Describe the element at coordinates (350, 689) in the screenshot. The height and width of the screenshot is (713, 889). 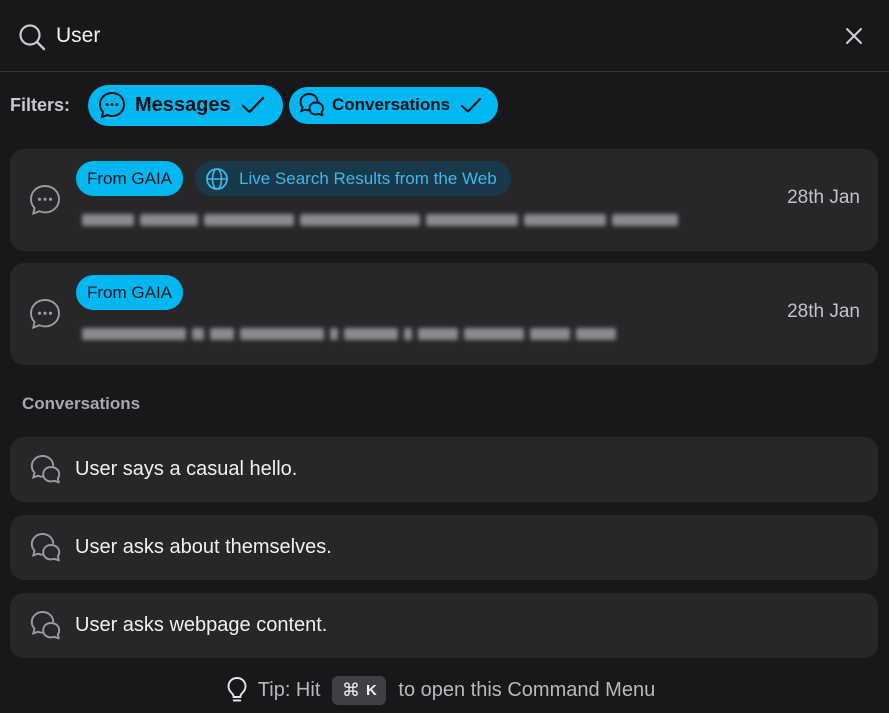
I see `command-key-icon: ⌘` at that location.